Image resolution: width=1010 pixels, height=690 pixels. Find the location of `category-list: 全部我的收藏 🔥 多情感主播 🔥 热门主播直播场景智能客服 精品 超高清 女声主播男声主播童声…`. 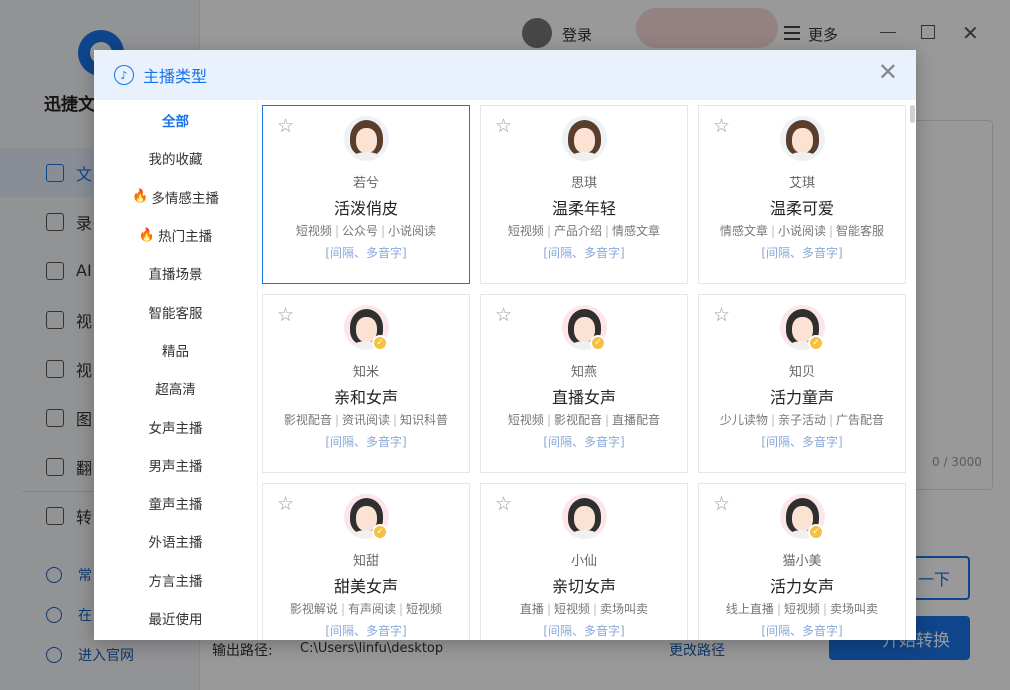

category-list: 全部我的收藏 🔥 多情感主播 🔥 热门主播直播场景智能客服 精品 超高清 女声主播男声主播童声… is located at coordinates (175, 370).